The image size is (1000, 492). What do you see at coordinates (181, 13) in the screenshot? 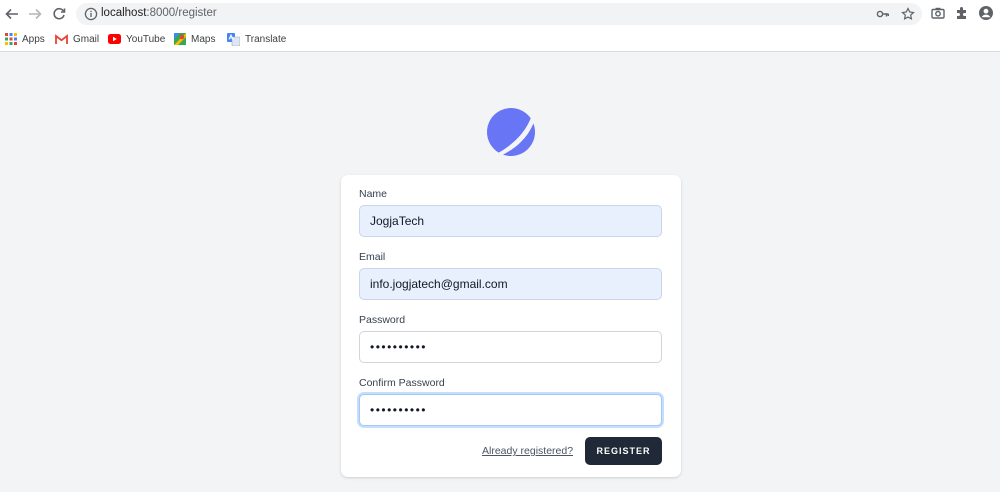
I see `url-path: :8000/register` at bounding box center [181, 13].